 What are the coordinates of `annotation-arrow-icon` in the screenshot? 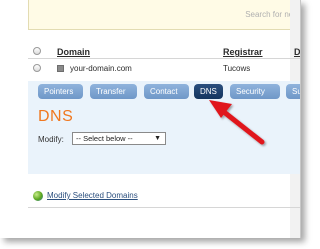 It's located at (237, 122).